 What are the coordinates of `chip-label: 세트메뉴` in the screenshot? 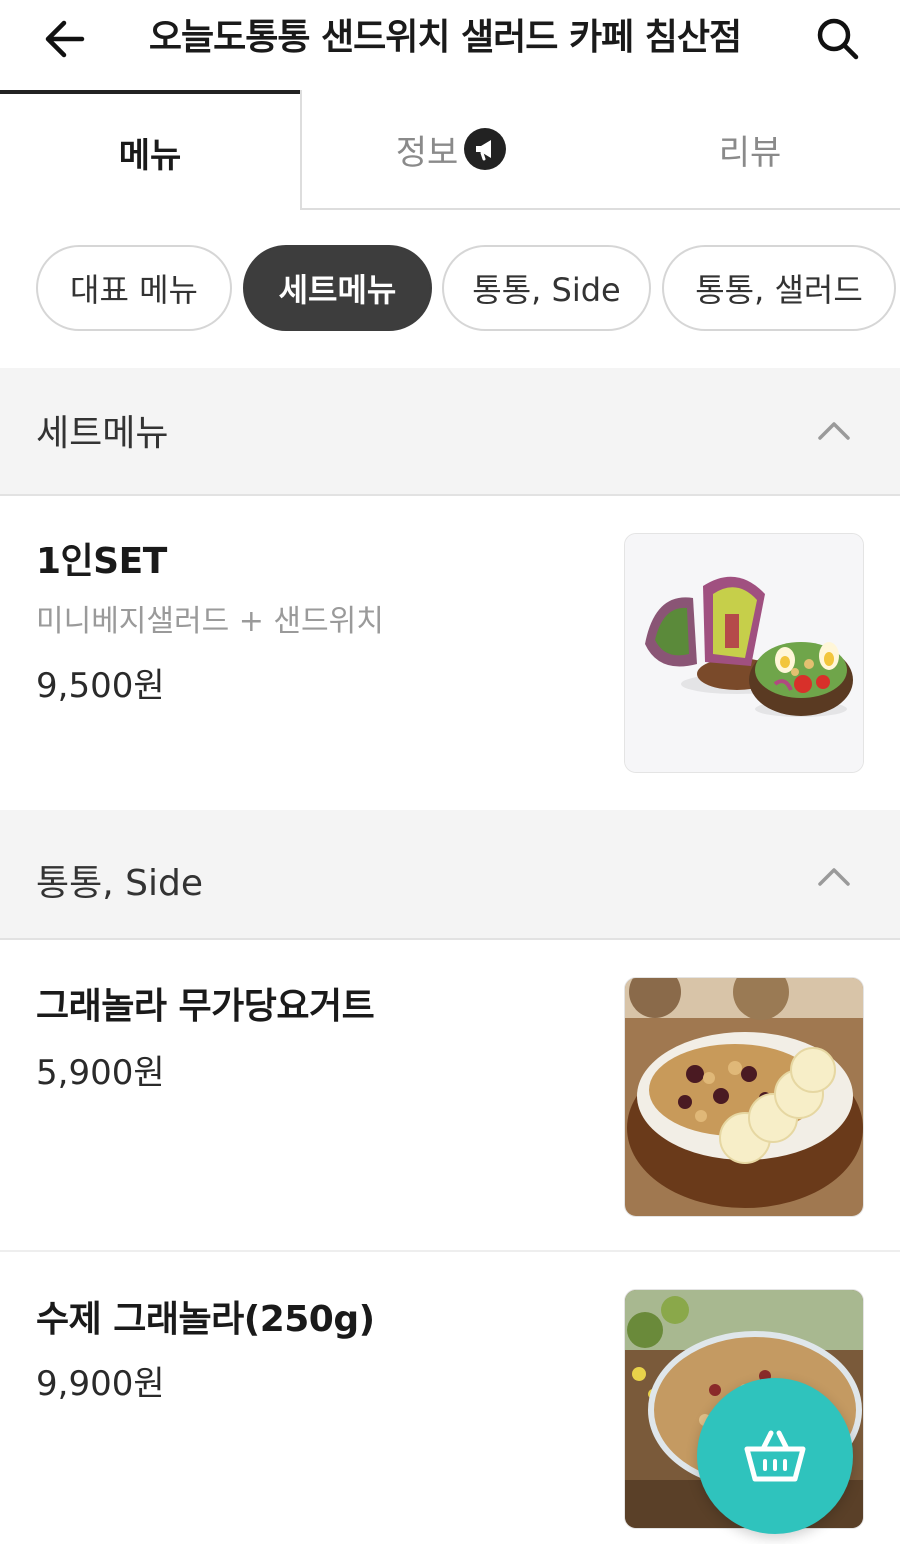 It's located at (337, 290).